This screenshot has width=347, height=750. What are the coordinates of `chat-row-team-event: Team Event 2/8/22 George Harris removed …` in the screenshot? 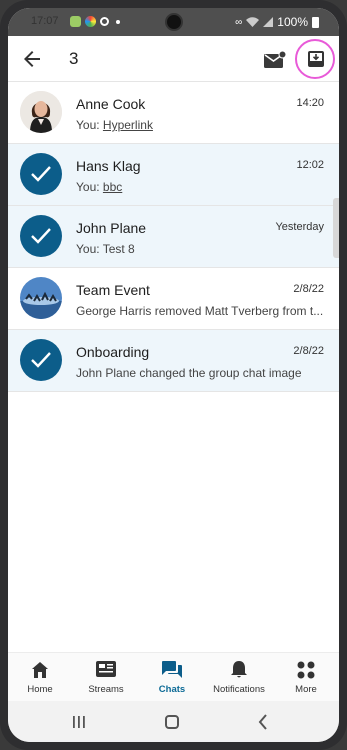 It's located at (173, 299).